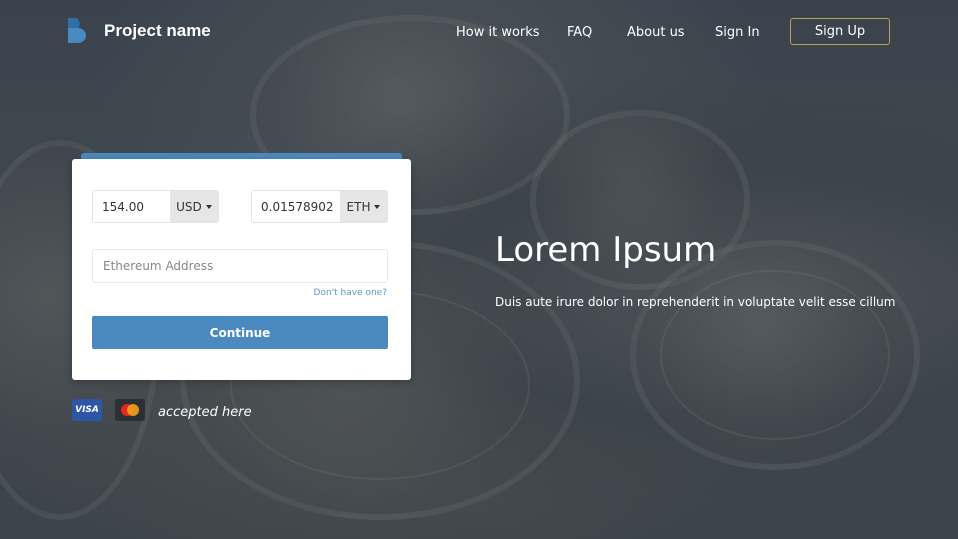 This screenshot has height=539, width=958. I want to click on fiat-amount-group: 154.00 USD, so click(155, 206).